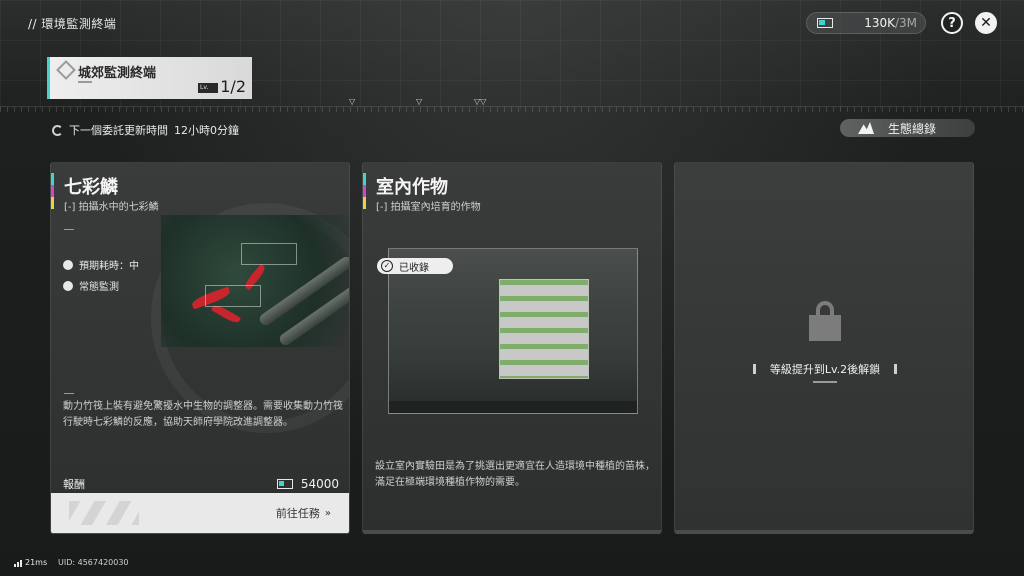 The height and width of the screenshot is (576, 1024). I want to click on expected-duration-label: 預期耗時：中, so click(109, 266).